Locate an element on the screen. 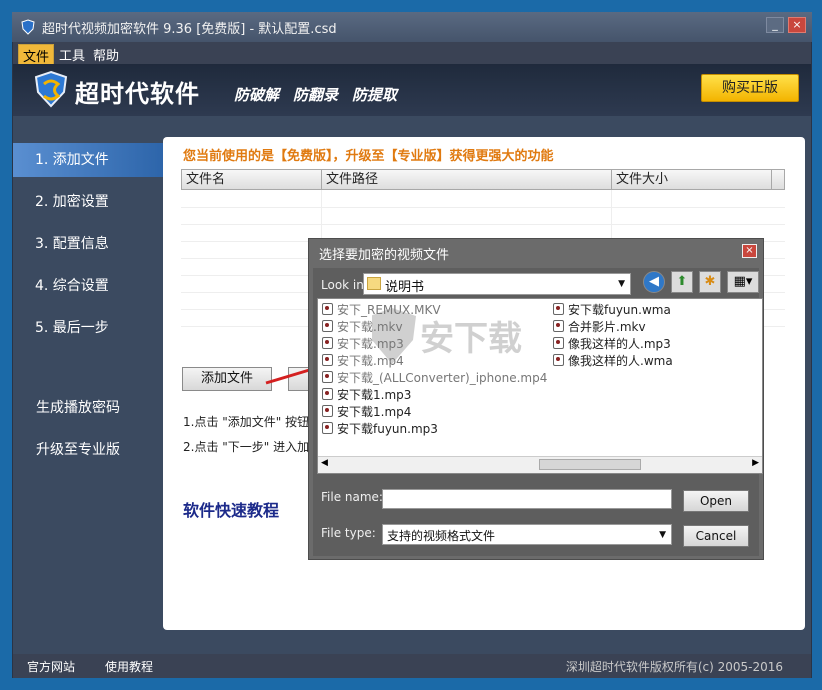 Image resolution: width=822 pixels, height=690 pixels. column-filesize: 文件大小 is located at coordinates (691, 179).